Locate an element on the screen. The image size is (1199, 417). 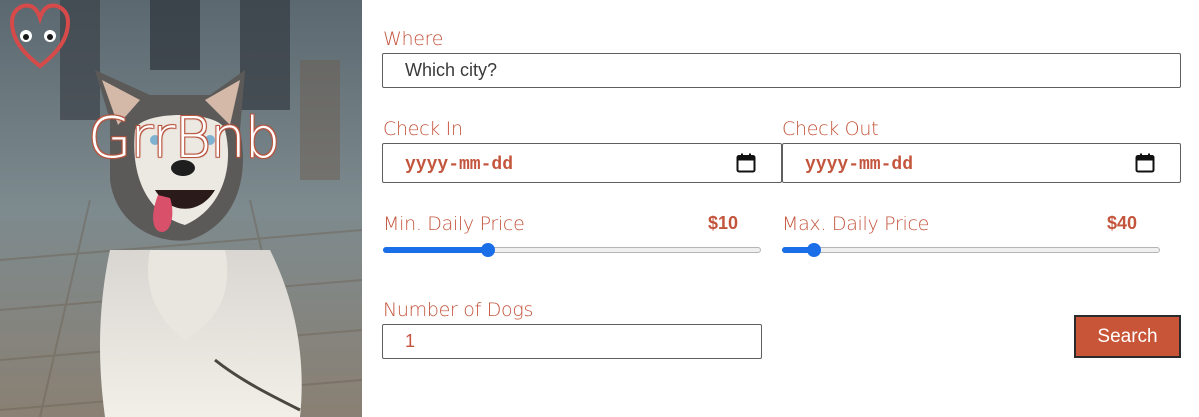
min-price-value: $10 is located at coordinates (723, 223).